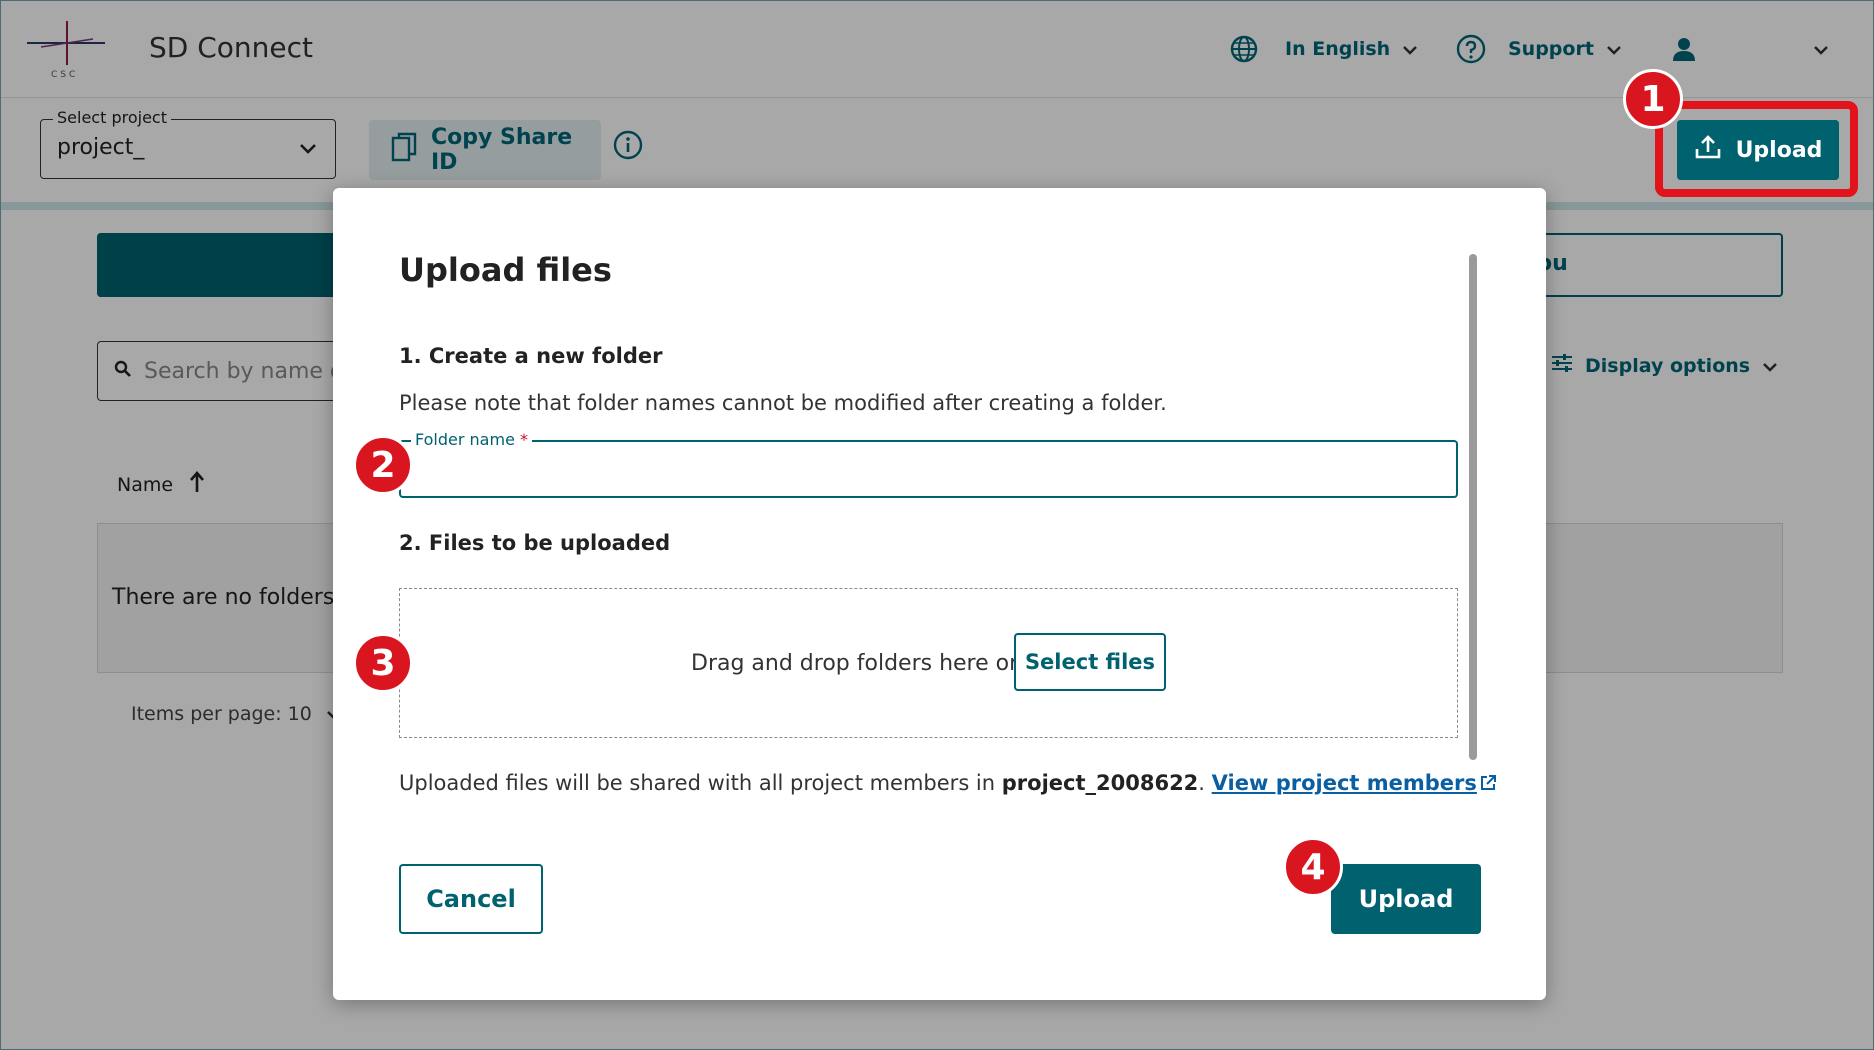 The width and height of the screenshot is (1874, 1050). What do you see at coordinates (524, 439) in the screenshot?
I see `required-mark: *` at bounding box center [524, 439].